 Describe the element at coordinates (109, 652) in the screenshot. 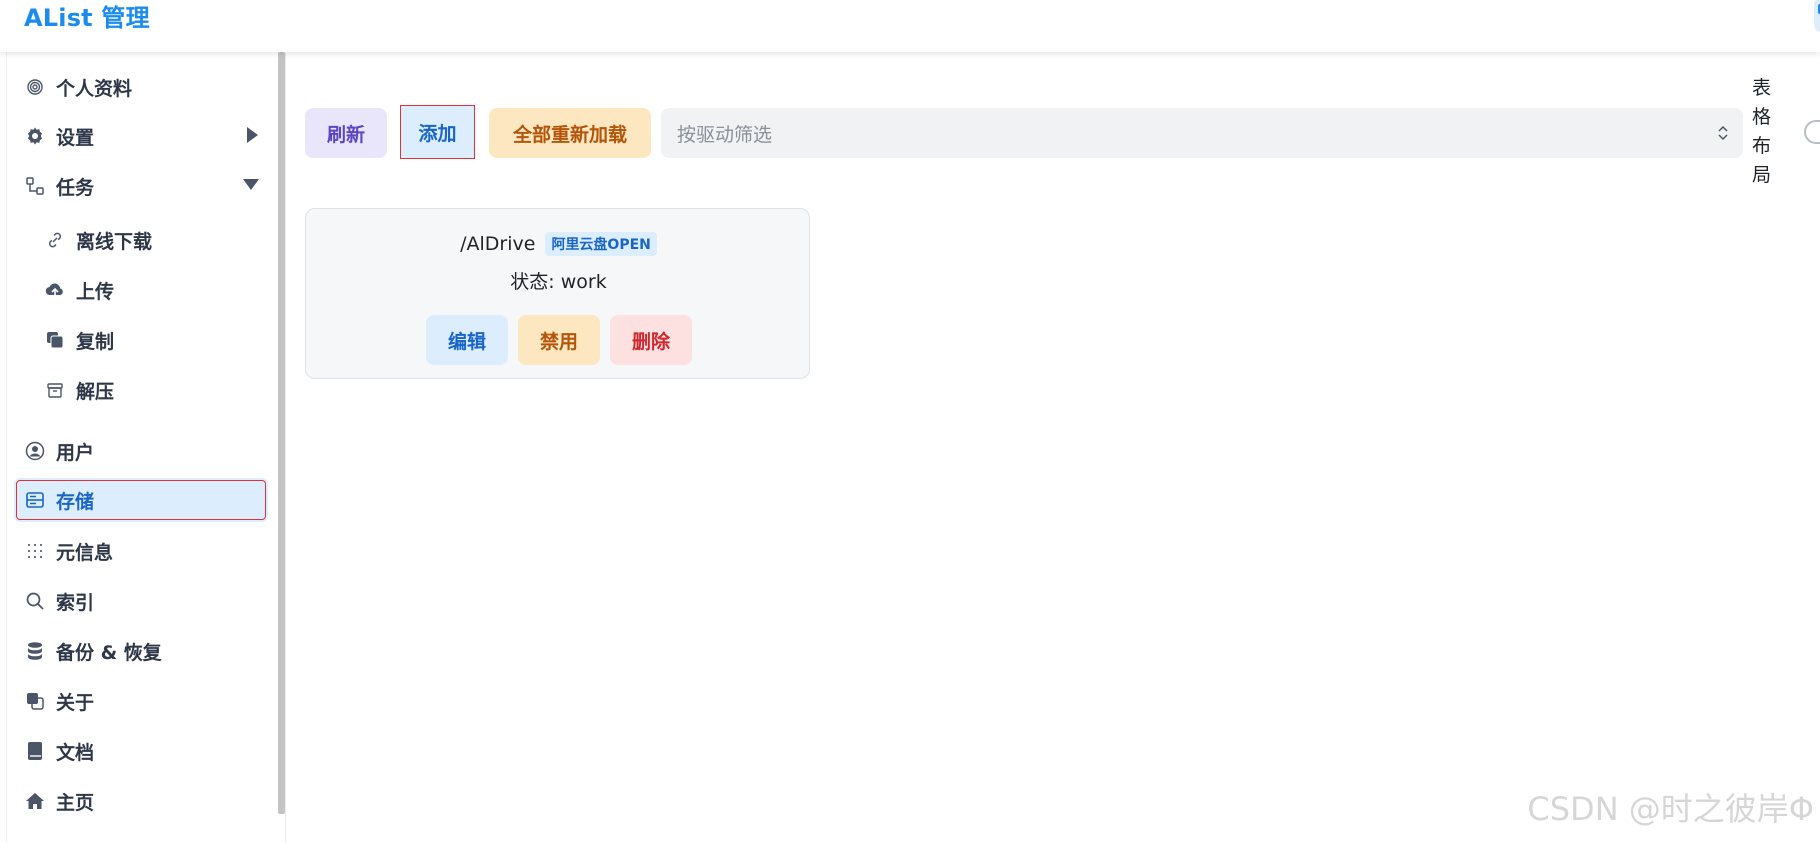

I see `sidebar-item-label: 备份 & 恢复` at that location.